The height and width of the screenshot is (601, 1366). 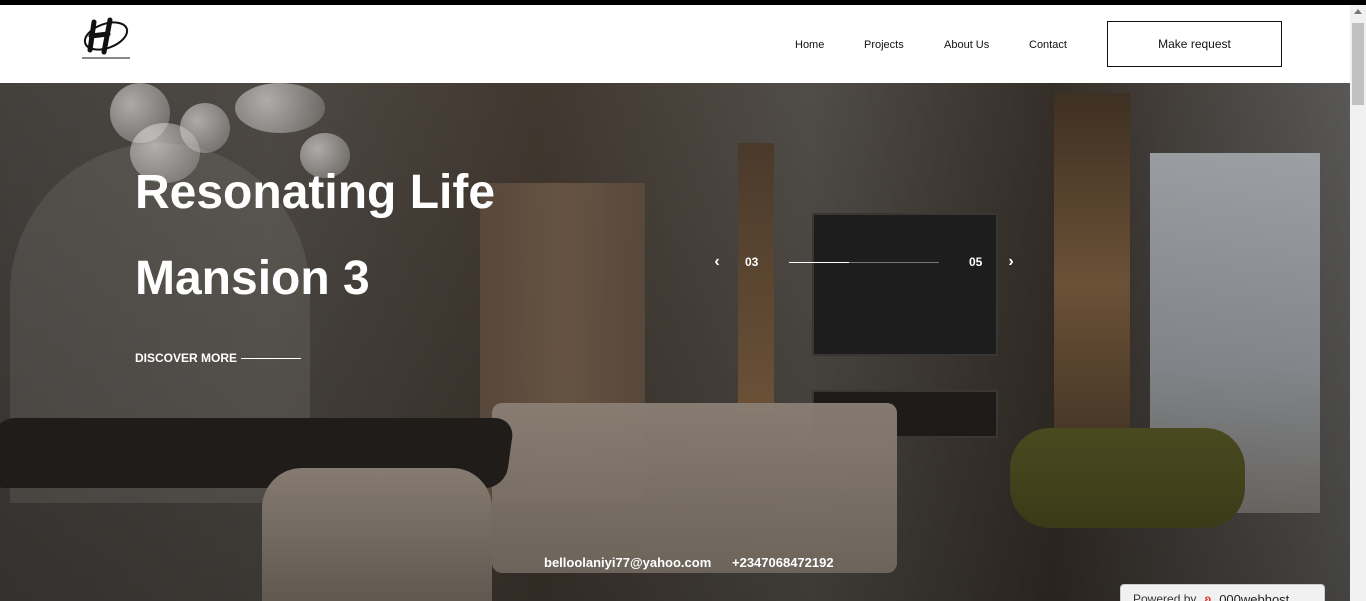 What do you see at coordinates (1358, 11) in the screenshot?
I see `scroll-up-arrow-icon` at bounding box center [1358, 11].